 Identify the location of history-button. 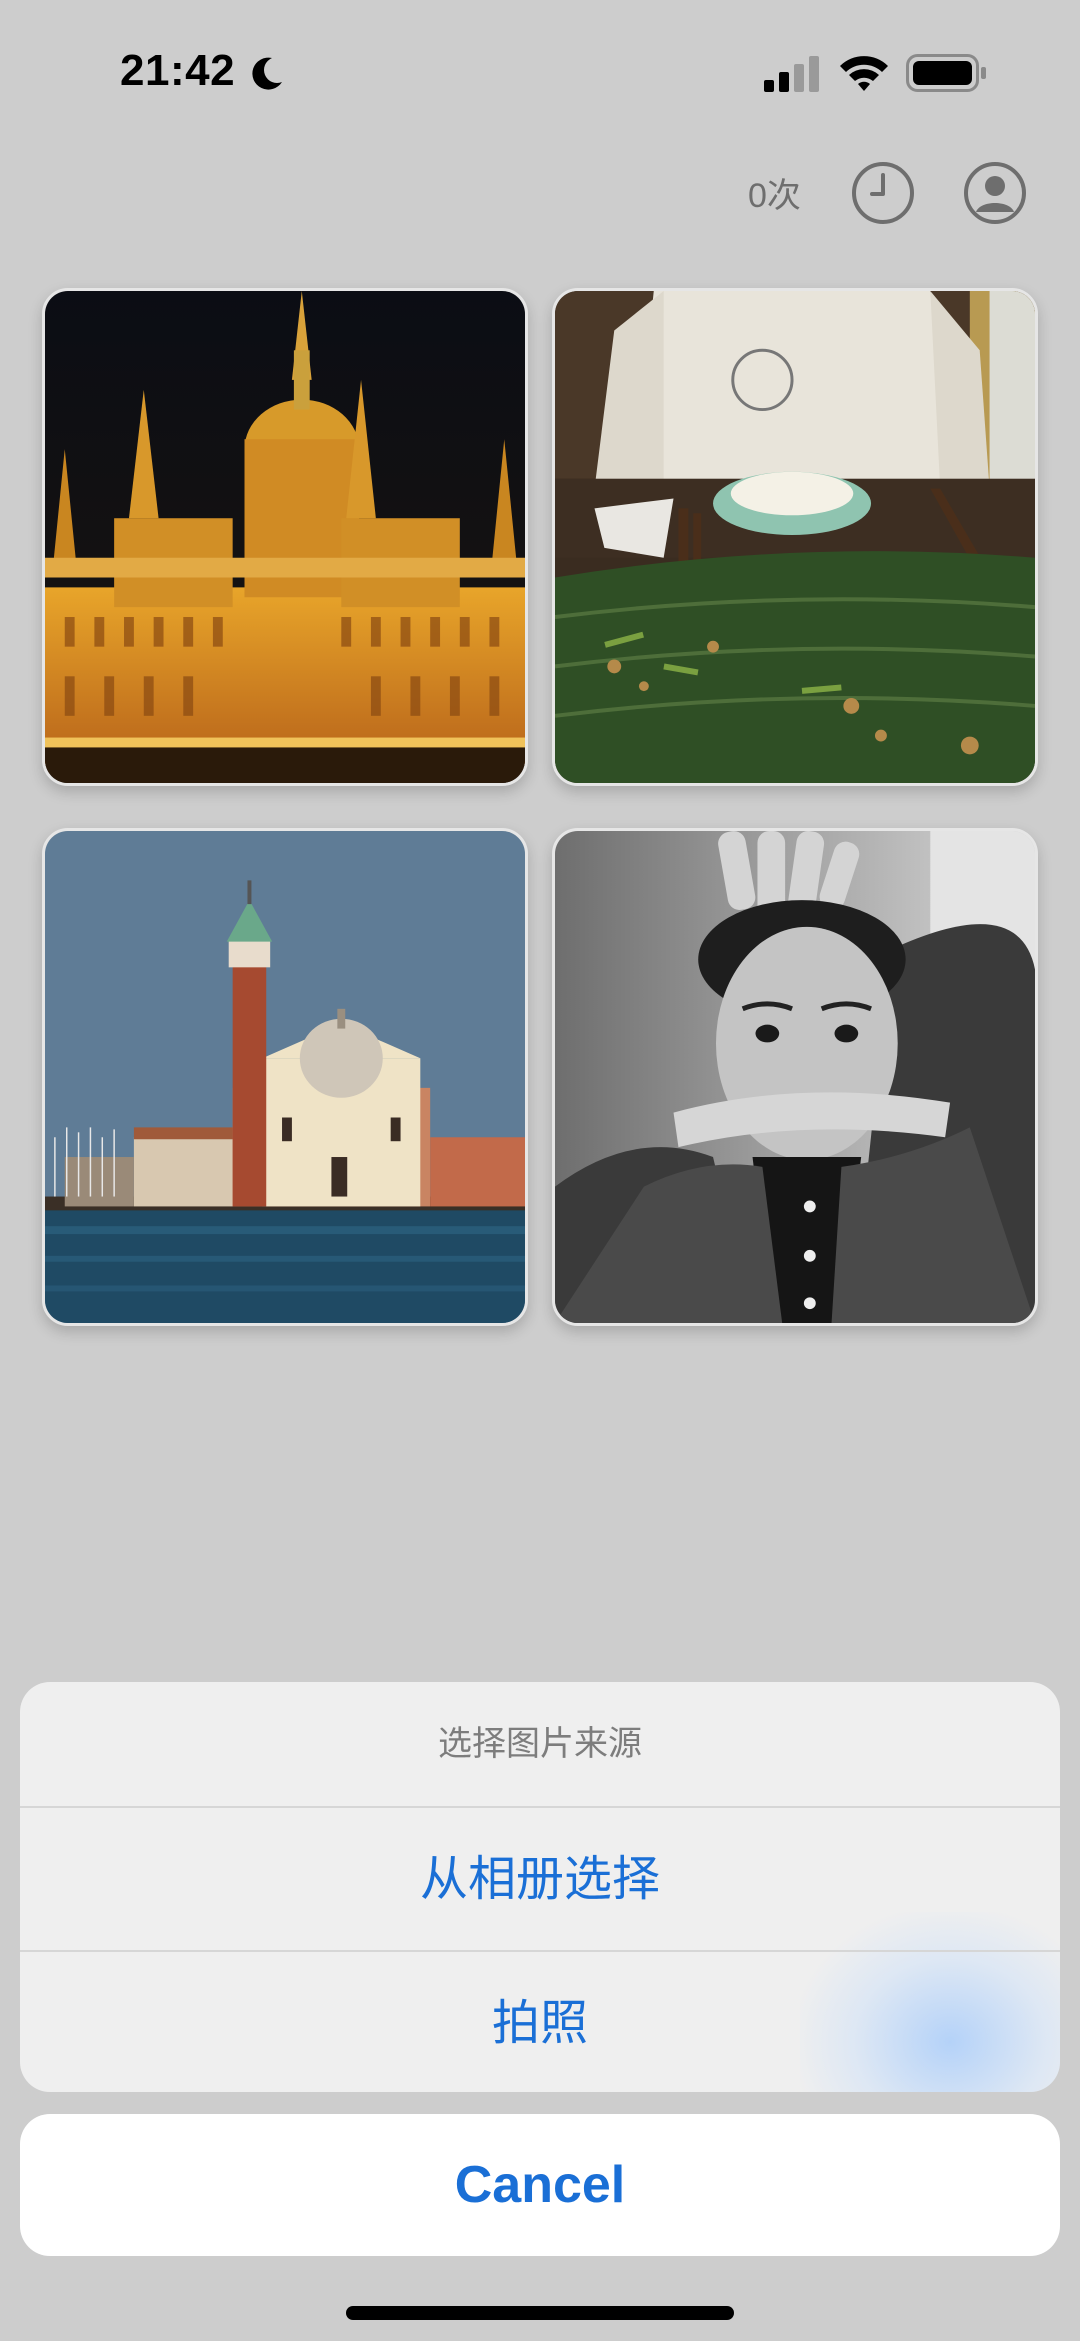
(883, 193).